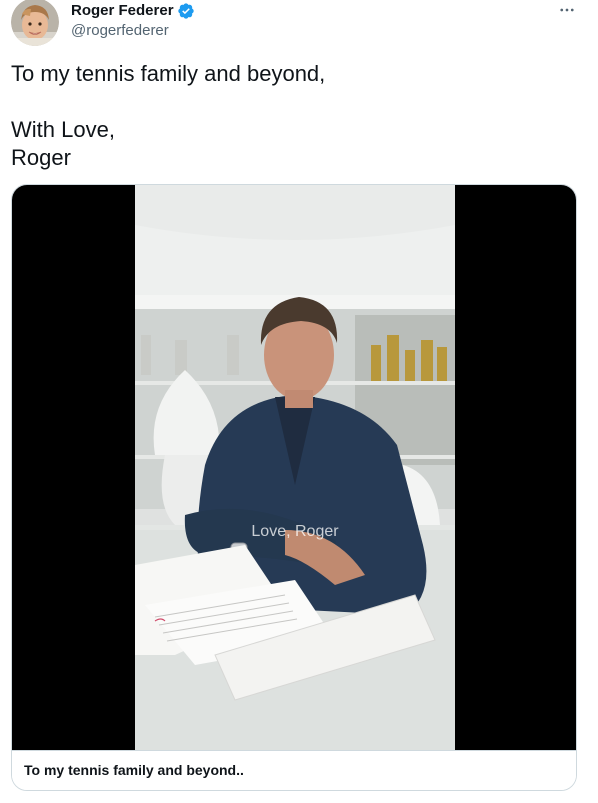 The height and width of the screenshot is (803, 598). I want to click on tweet-header: Roger Federer @rogerfederer, so click(299, 25).